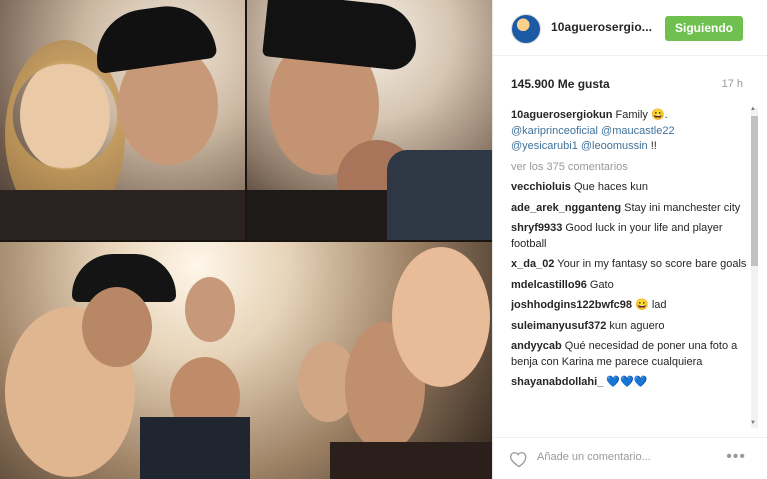  What do you see at coordinates (732, 84) in the screenshot?
I see `post-time: 17 h` at bounding box center [732, 84].